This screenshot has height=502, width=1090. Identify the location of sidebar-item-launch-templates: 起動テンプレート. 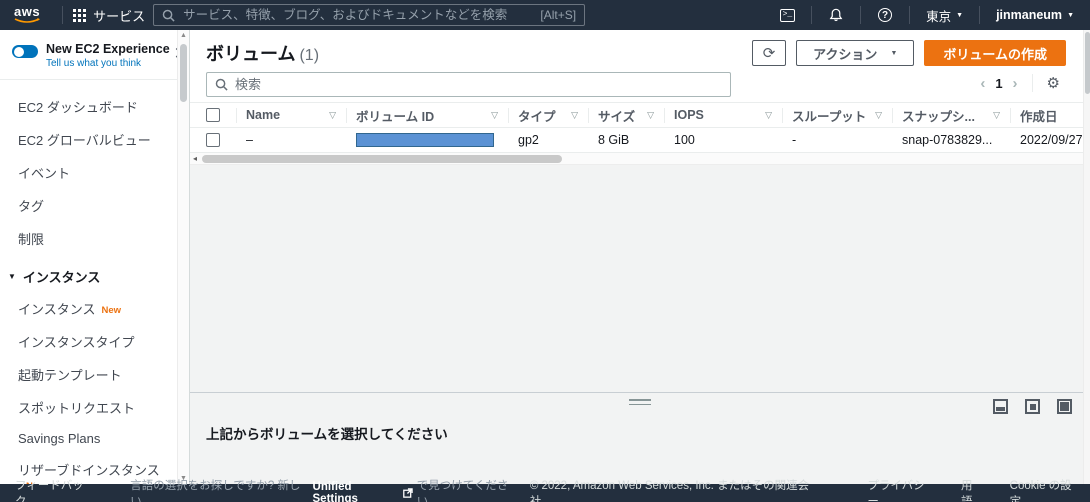
(89, 374).